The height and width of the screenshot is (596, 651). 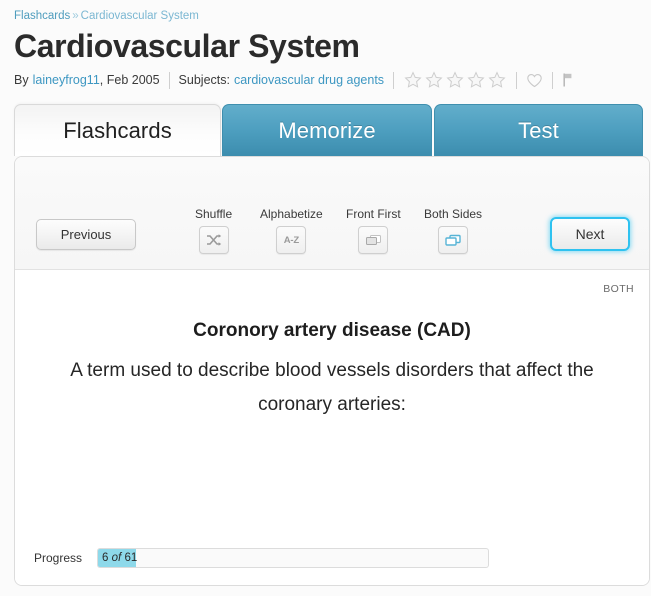 I want to click on progress-bar: 6 of 61, so click(x=293, y=558).